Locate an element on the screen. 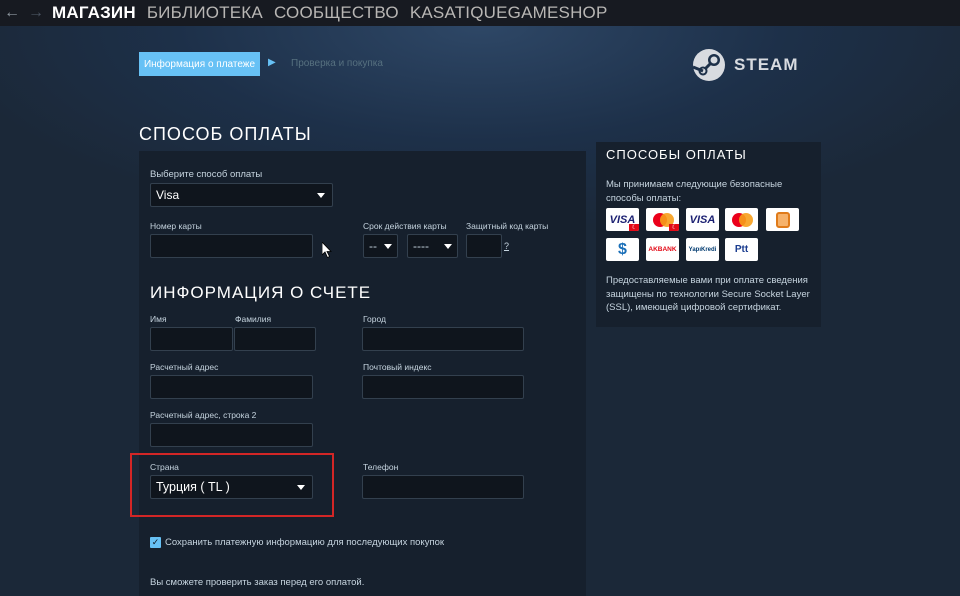 The width and height of the screenshot is (960, 596). nav-community: СООБЩЕСТВО is located at coordinates (336, 13).